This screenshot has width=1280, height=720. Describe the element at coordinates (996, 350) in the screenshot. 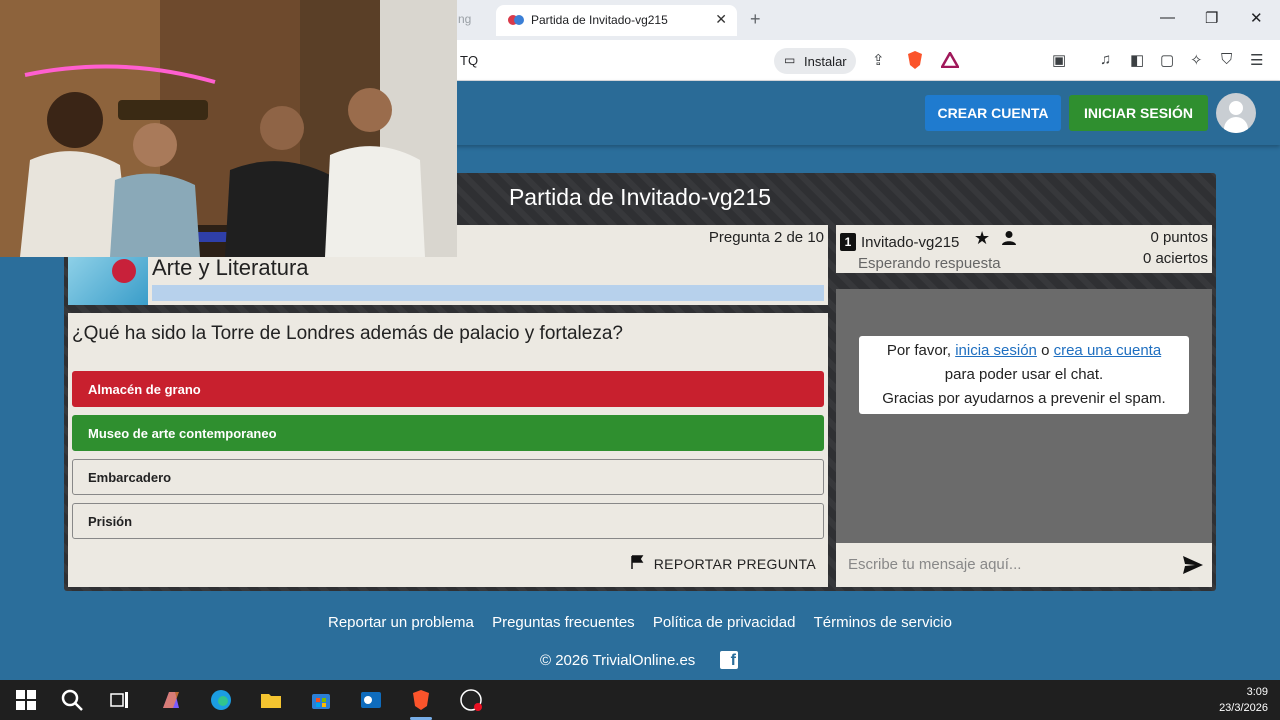

I see `login-link: inicia sesión` at that location.